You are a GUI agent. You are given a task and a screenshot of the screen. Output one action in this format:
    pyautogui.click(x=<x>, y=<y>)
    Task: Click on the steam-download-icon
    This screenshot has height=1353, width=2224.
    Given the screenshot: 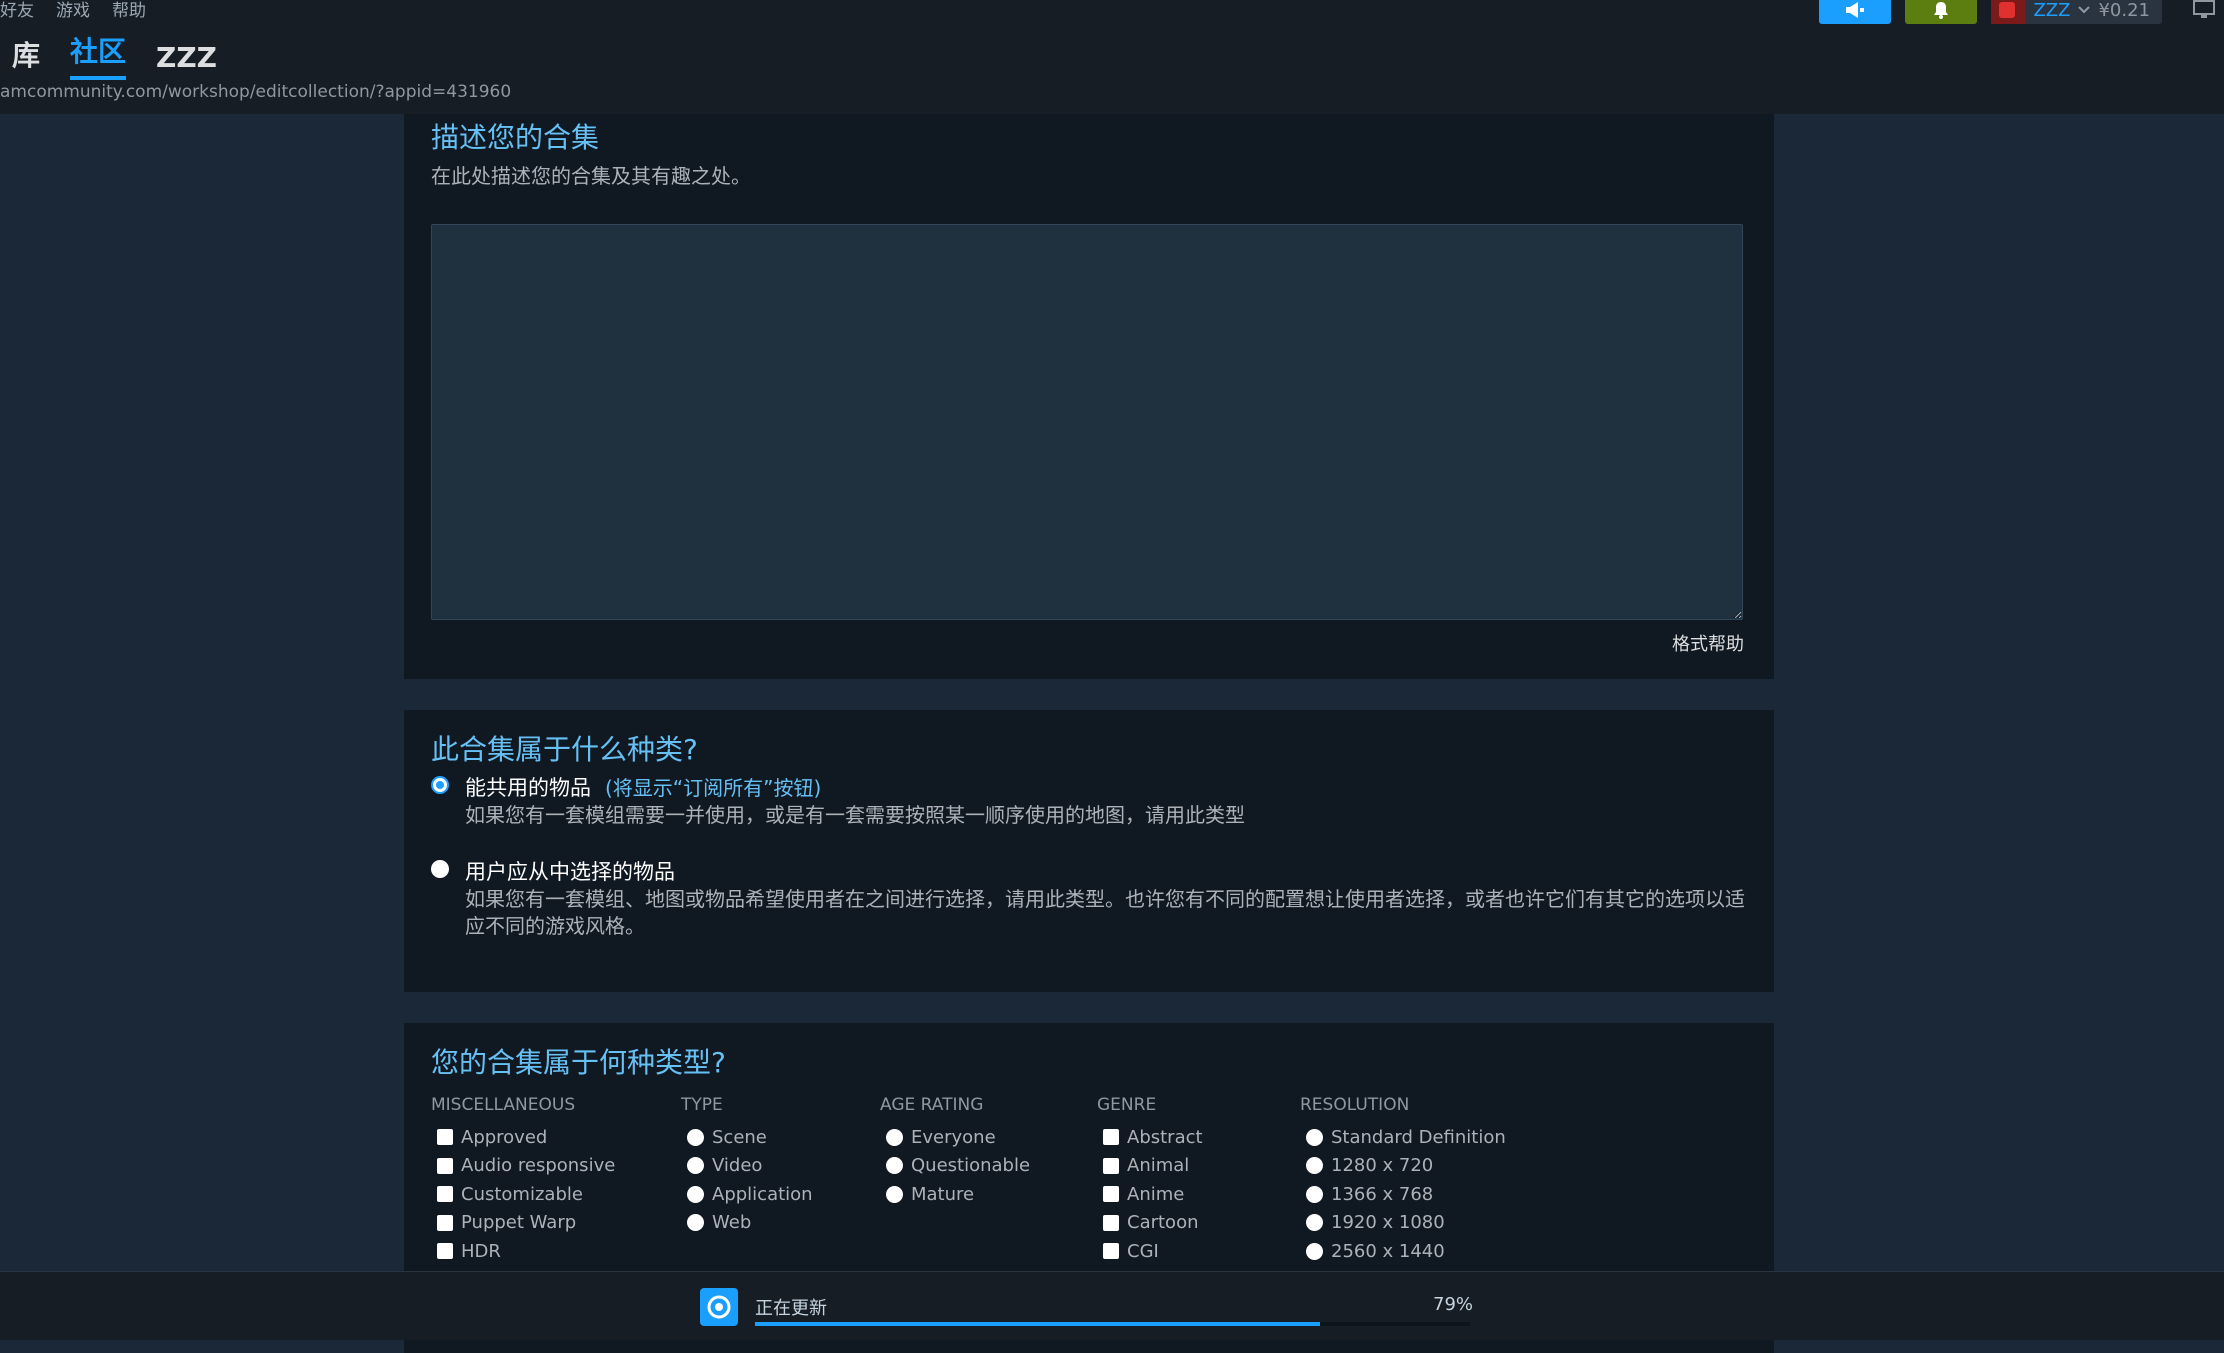 What is the action you would take?
    pyautogui.click(x=719, y=1307)
    